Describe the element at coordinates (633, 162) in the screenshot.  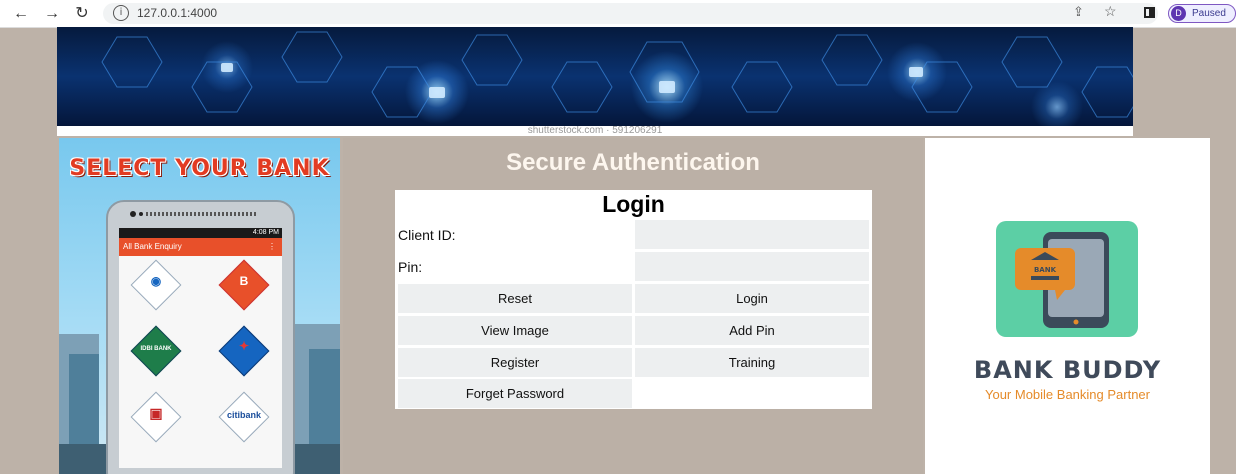
I see `page-title: Secure Authentication` at that location.